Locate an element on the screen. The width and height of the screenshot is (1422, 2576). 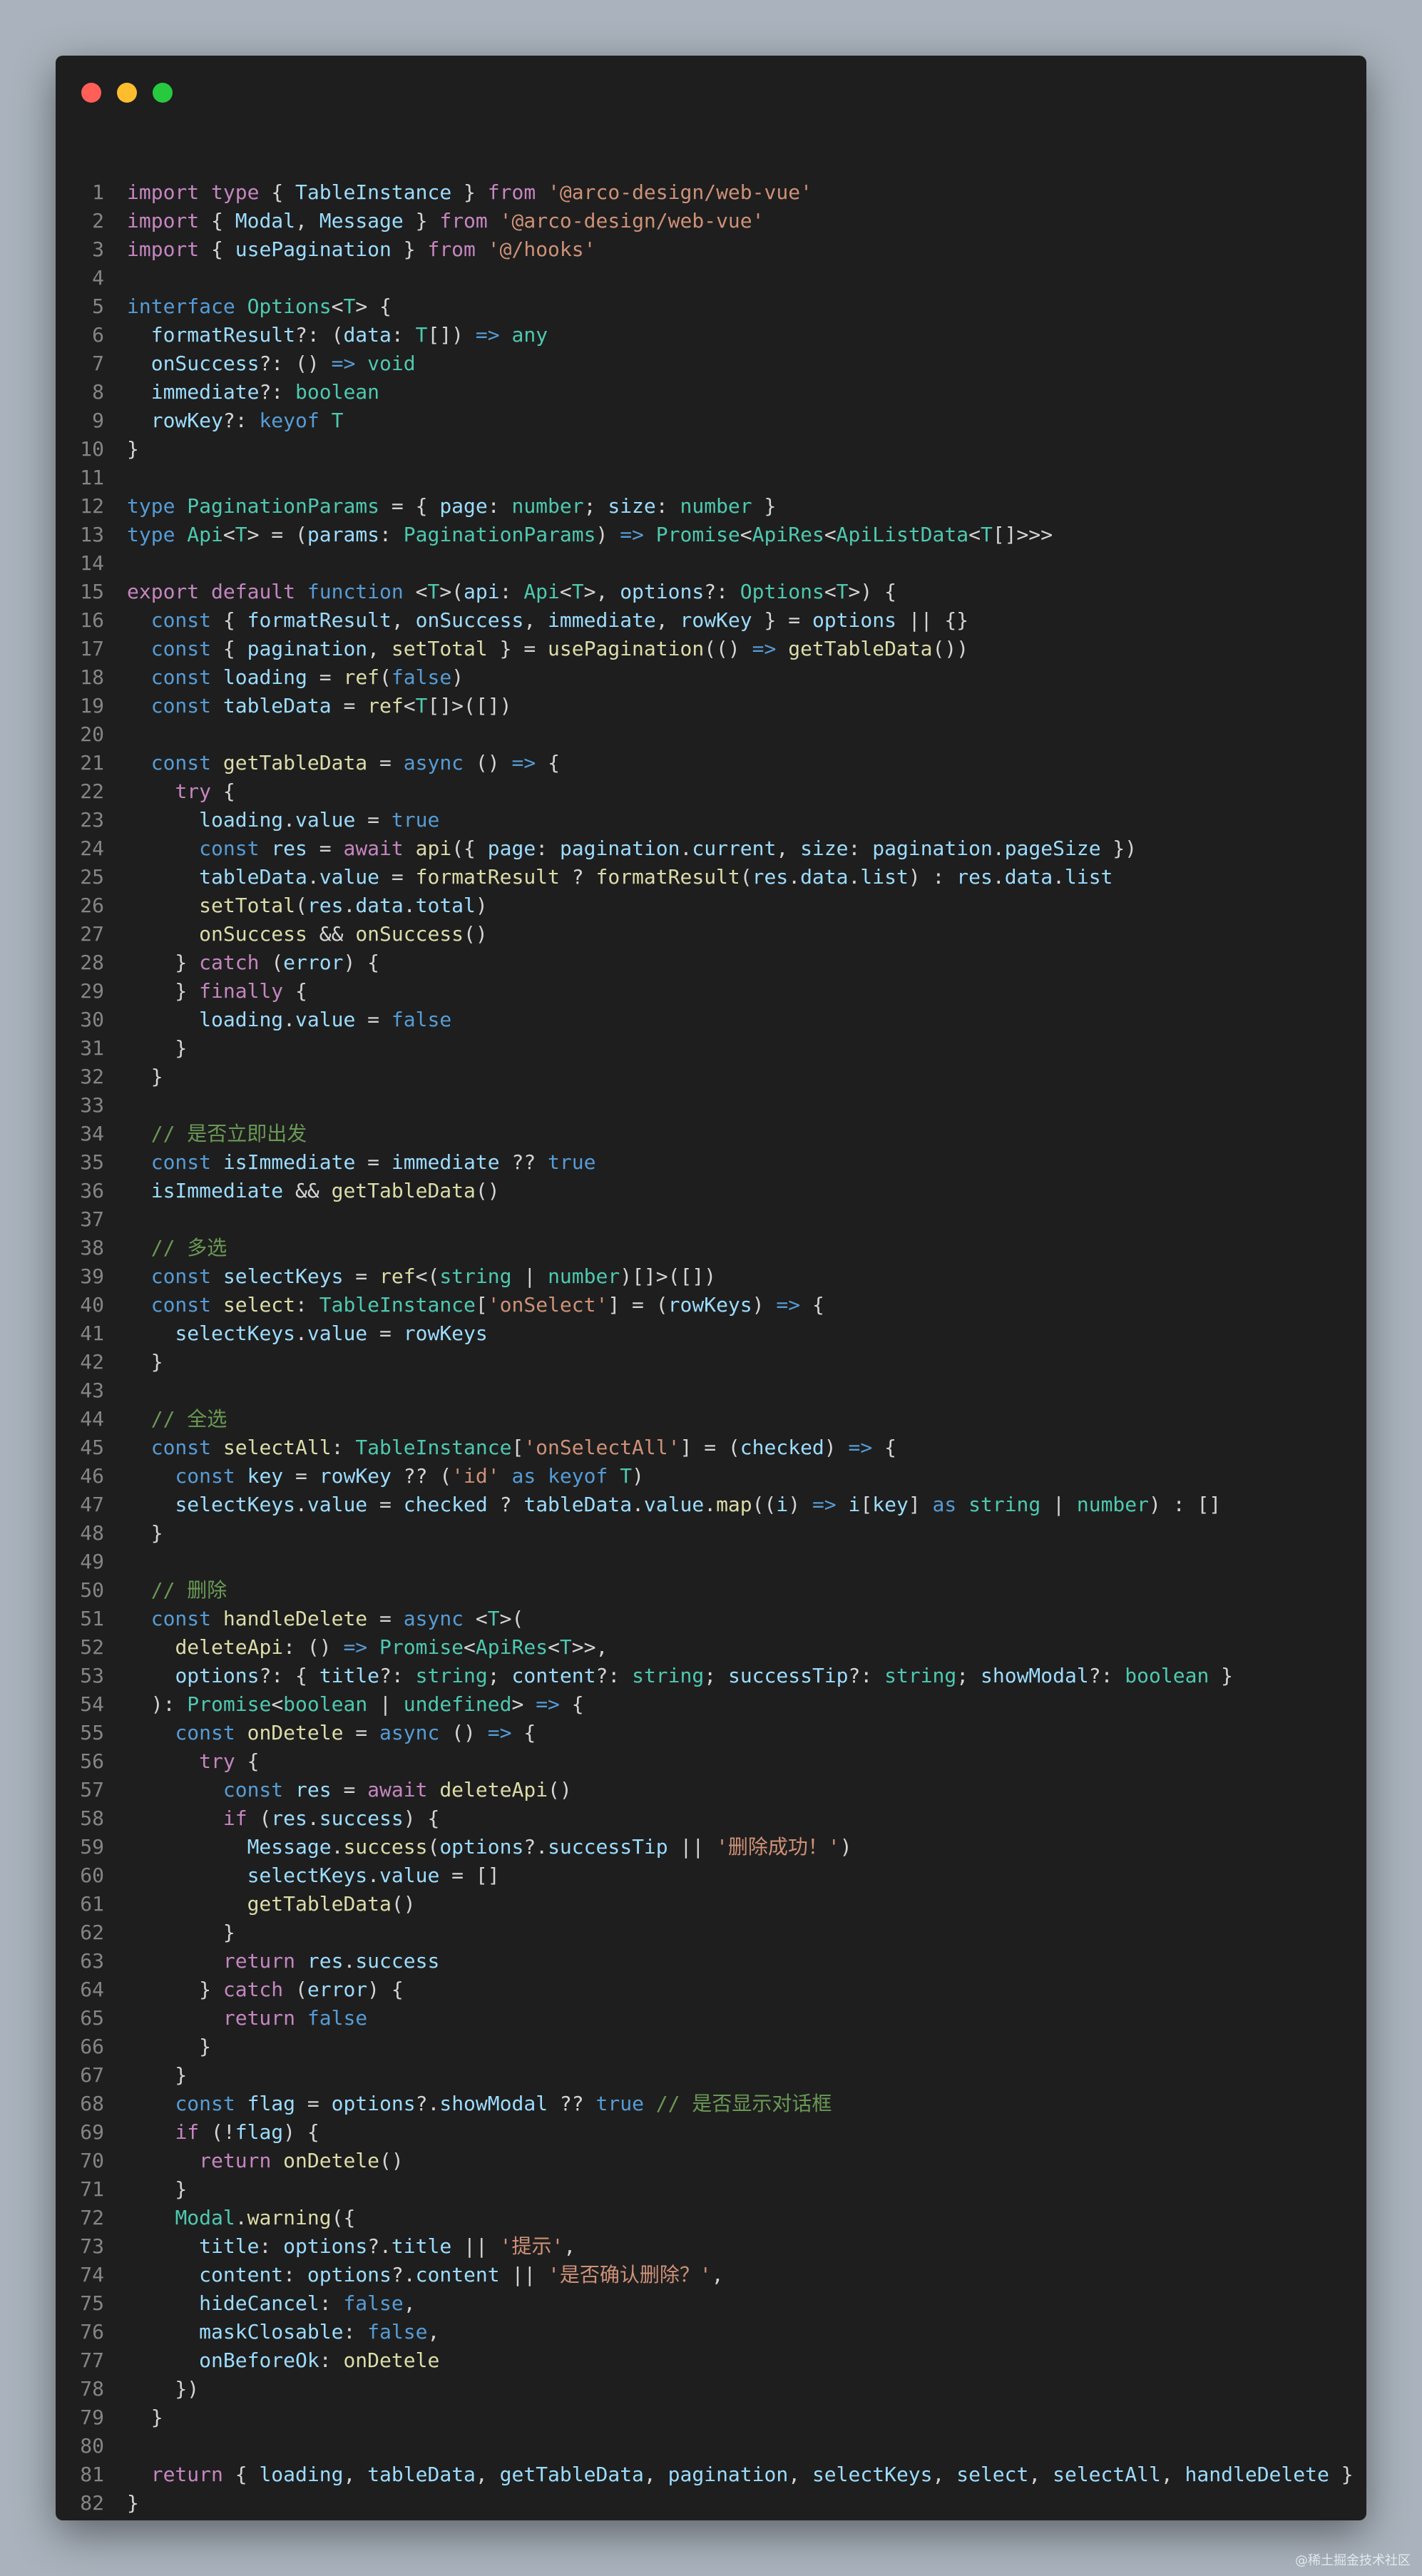
code-token: const is located at coordinates (187, 763).